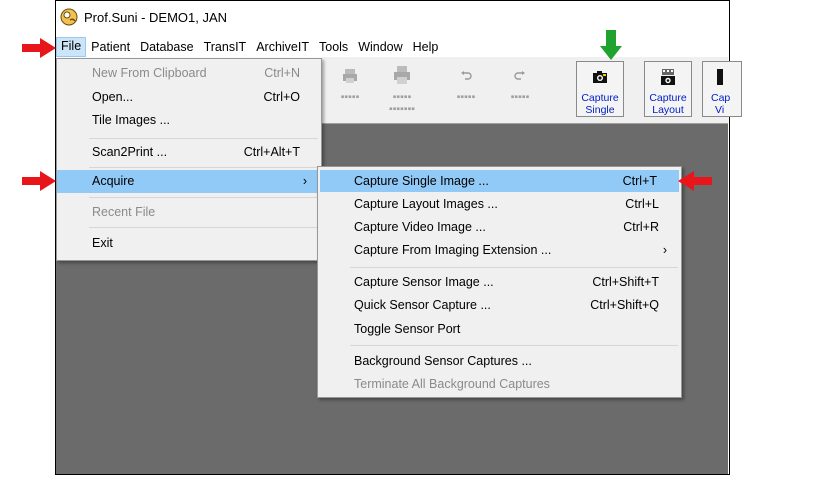  What do you see at coordinates (641, 227) in the screenshot?
I see `menu-item-shortcut: Ctrl+R` at bounding box center [641, 227].